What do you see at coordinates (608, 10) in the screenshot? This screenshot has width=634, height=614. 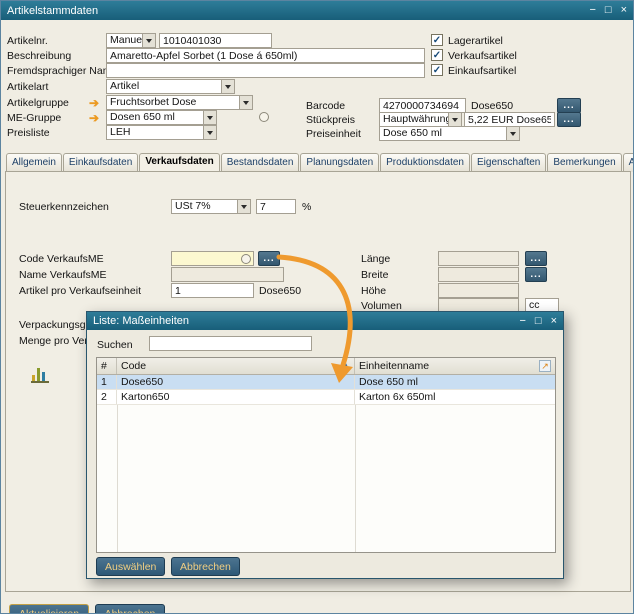 I see `maximize-icon: □` at bounding box center [608, 10].